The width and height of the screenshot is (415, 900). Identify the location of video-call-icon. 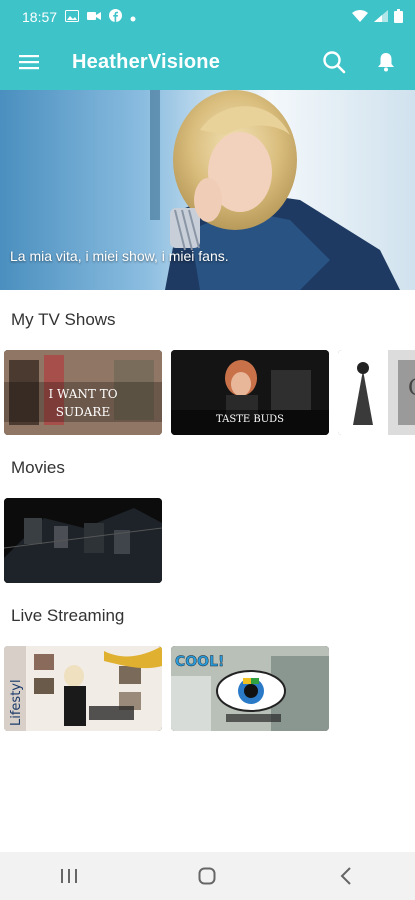
(94, 17).